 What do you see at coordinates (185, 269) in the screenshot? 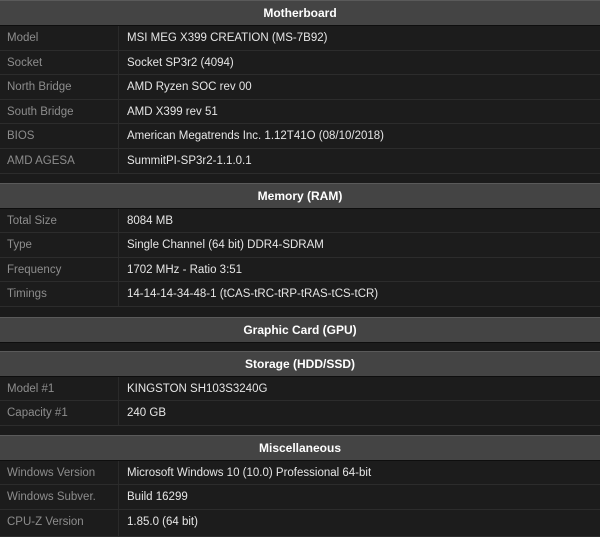
I see `row-value: 1702 MHz - Ratio 3:51` at bounding box center [185, 269].